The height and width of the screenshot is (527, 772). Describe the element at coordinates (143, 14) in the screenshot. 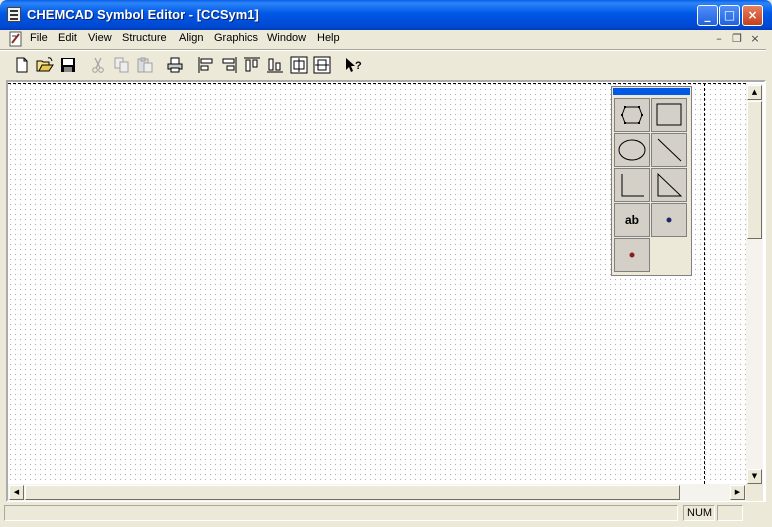

I see `window-title: CHEMCAD Symbol Editor - [CCSym1]` at that location.